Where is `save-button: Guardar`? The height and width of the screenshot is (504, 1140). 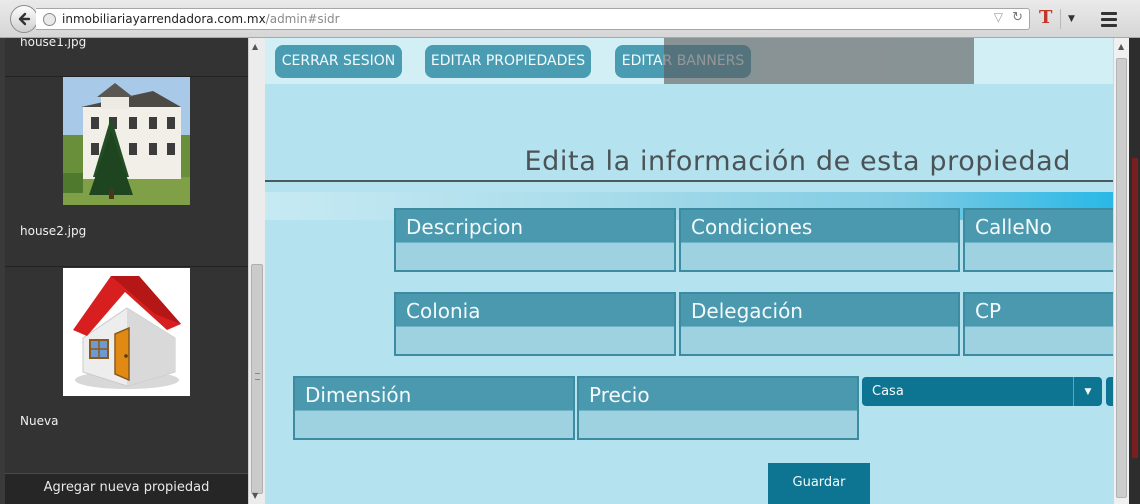 save-button: Guardar is located at coordinates (819, 483).